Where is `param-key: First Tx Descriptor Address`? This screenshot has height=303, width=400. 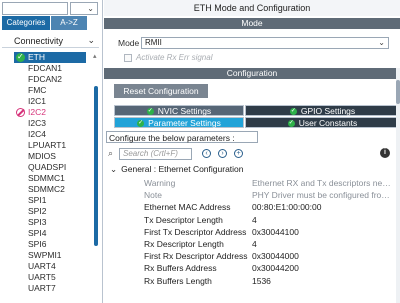
param-key: First Tx Descriptor Address is located at coordinates (195, 231).